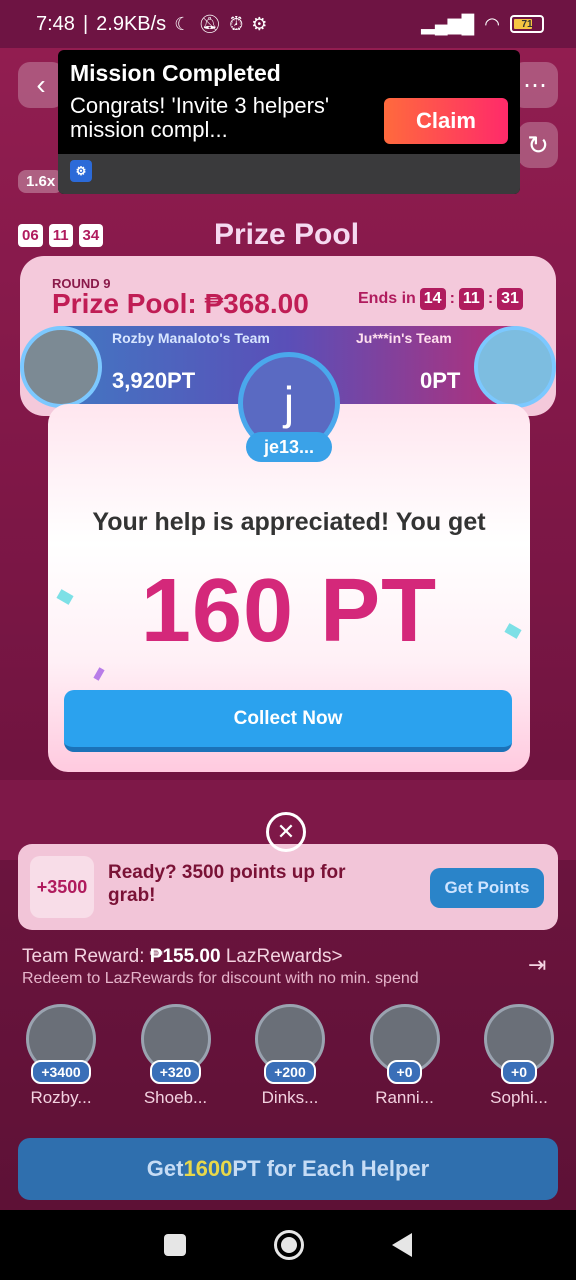 This screenshot has width=576, height=1280. I want to click on timer-hours: 06, so click(30, 235).